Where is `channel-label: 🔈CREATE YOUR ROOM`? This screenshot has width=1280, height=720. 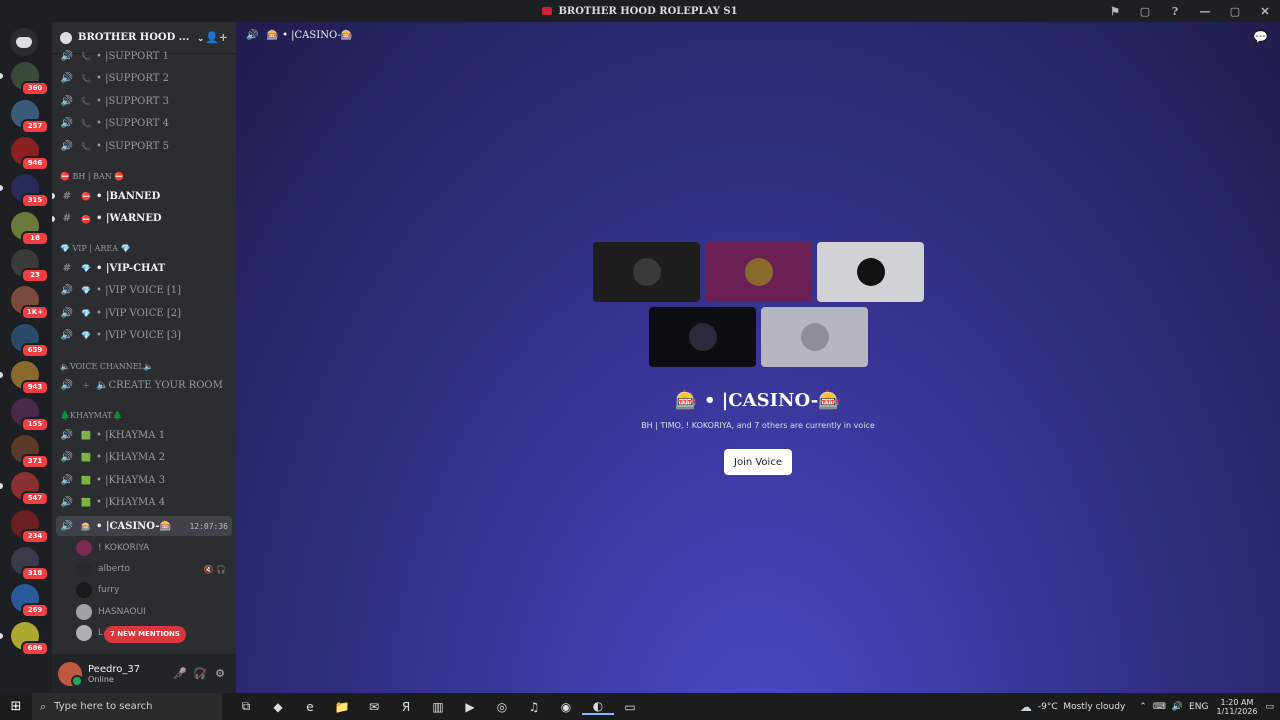
channel-label: 🔈CREATE YOUR ROOM is located at coordinates (159, 385).